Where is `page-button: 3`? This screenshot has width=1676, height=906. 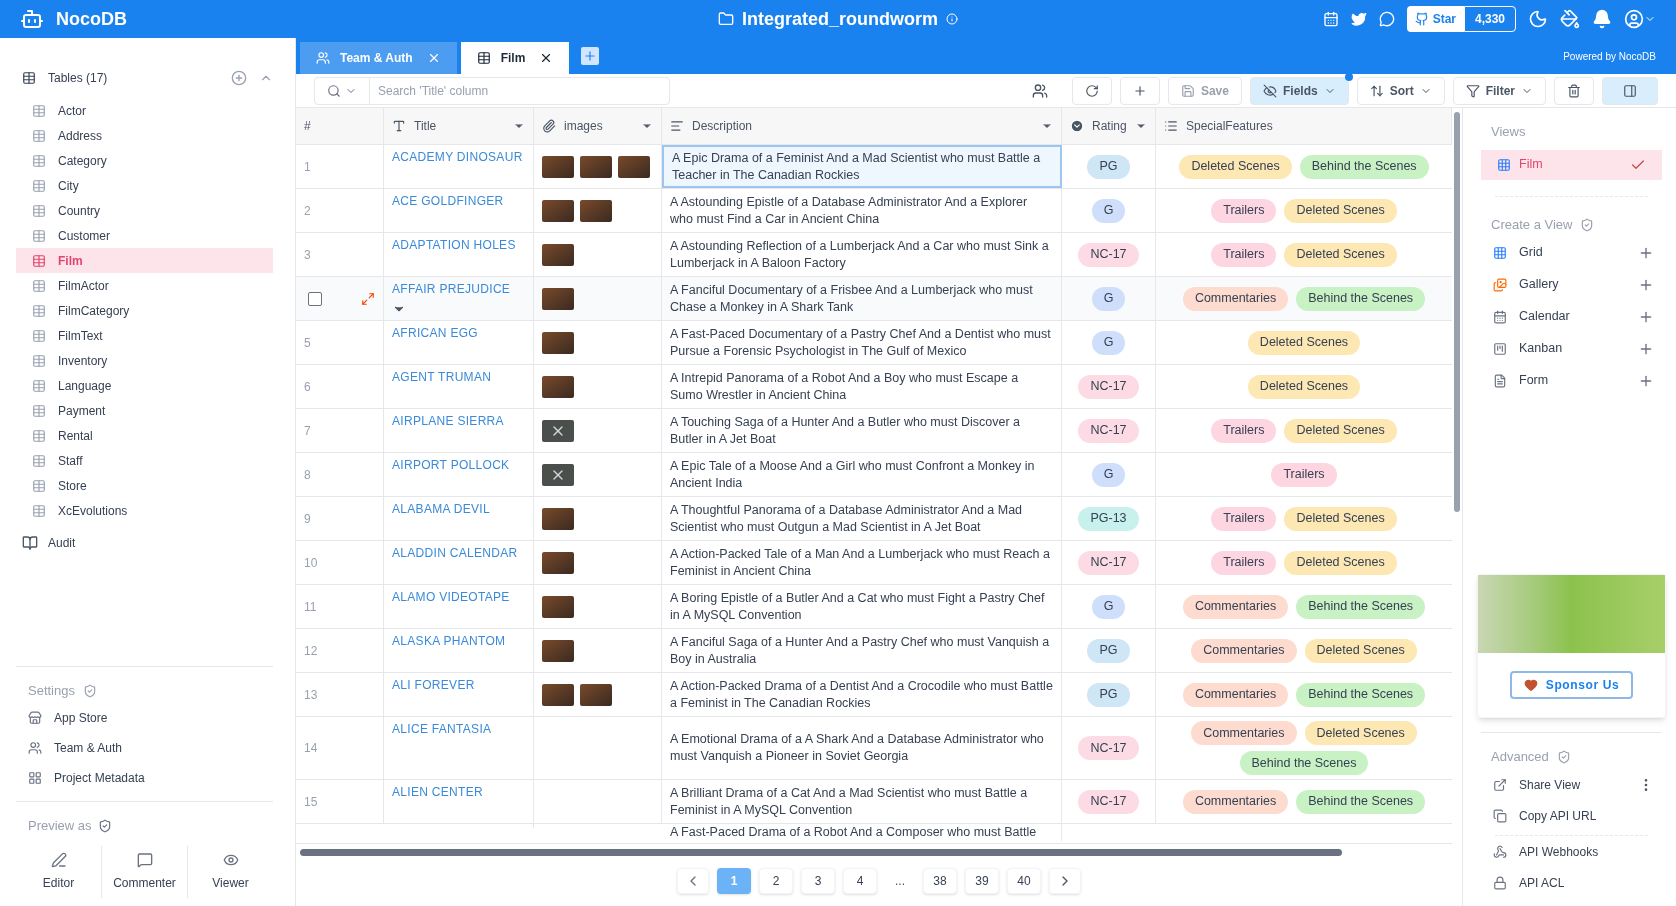 page-button: 3 is located at coordinates (818, 881).